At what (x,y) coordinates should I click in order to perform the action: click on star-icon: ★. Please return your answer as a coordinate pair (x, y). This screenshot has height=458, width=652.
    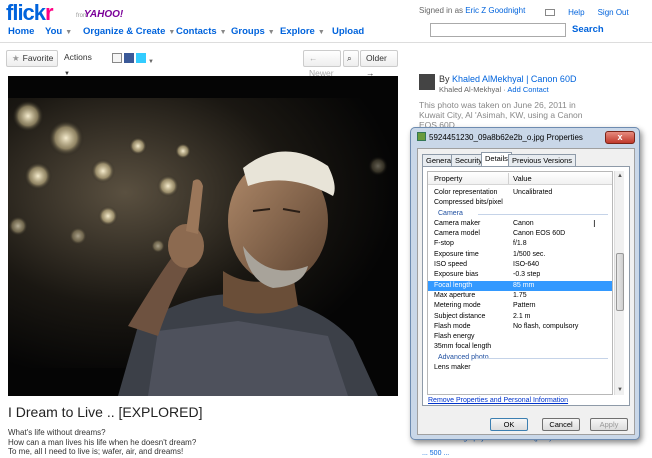
    Looking at the image, I should click on (16, 58).